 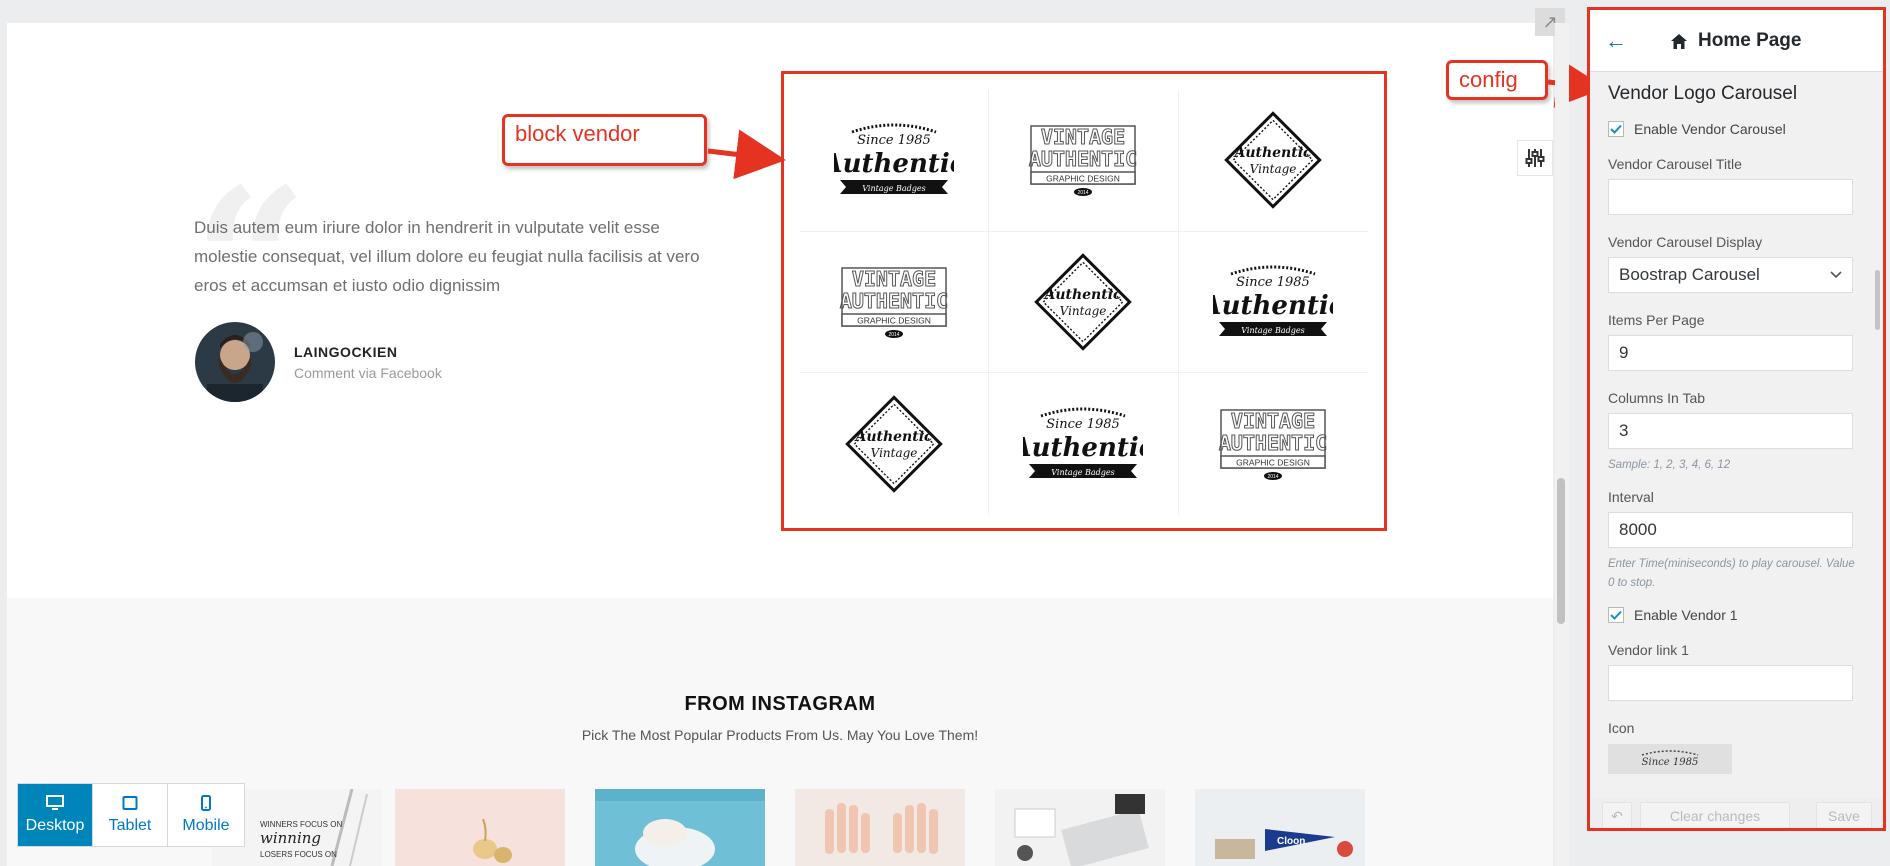 What do you see at coordinates (1656, 320) in the screenshot?
I see `items-per-page-label: Items Per Page` at bounding box center [1656, 320].